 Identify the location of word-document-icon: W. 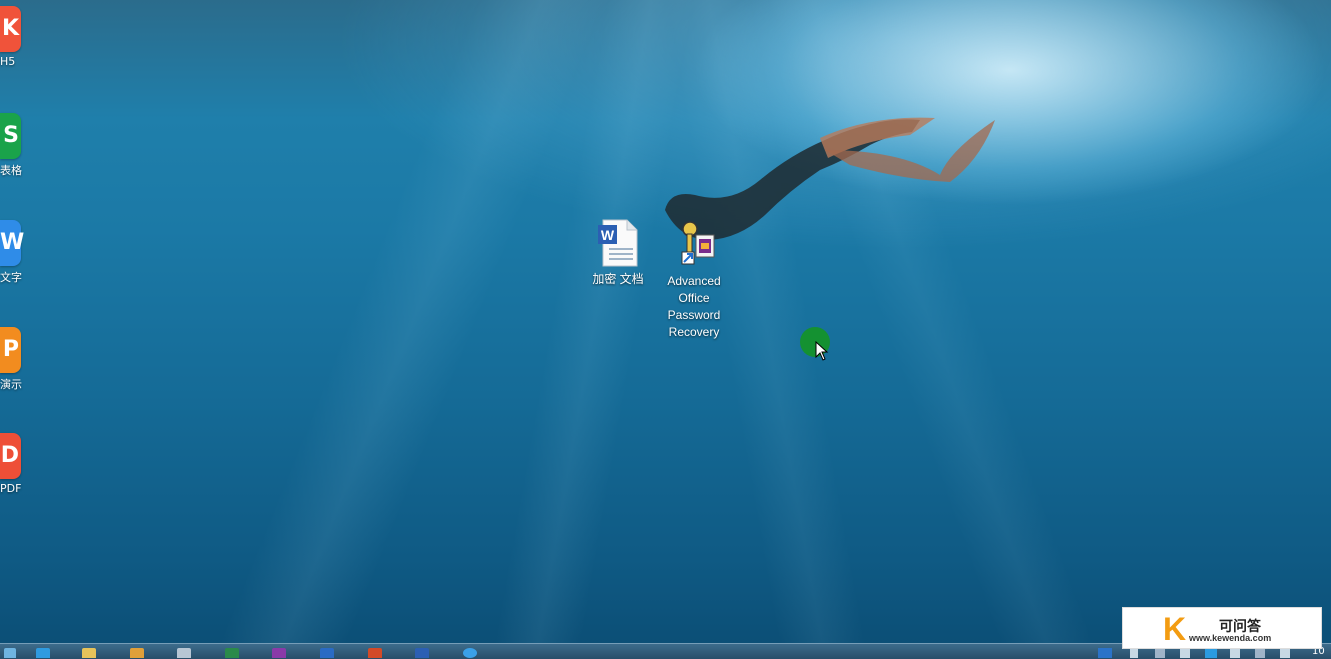
(618, 243).